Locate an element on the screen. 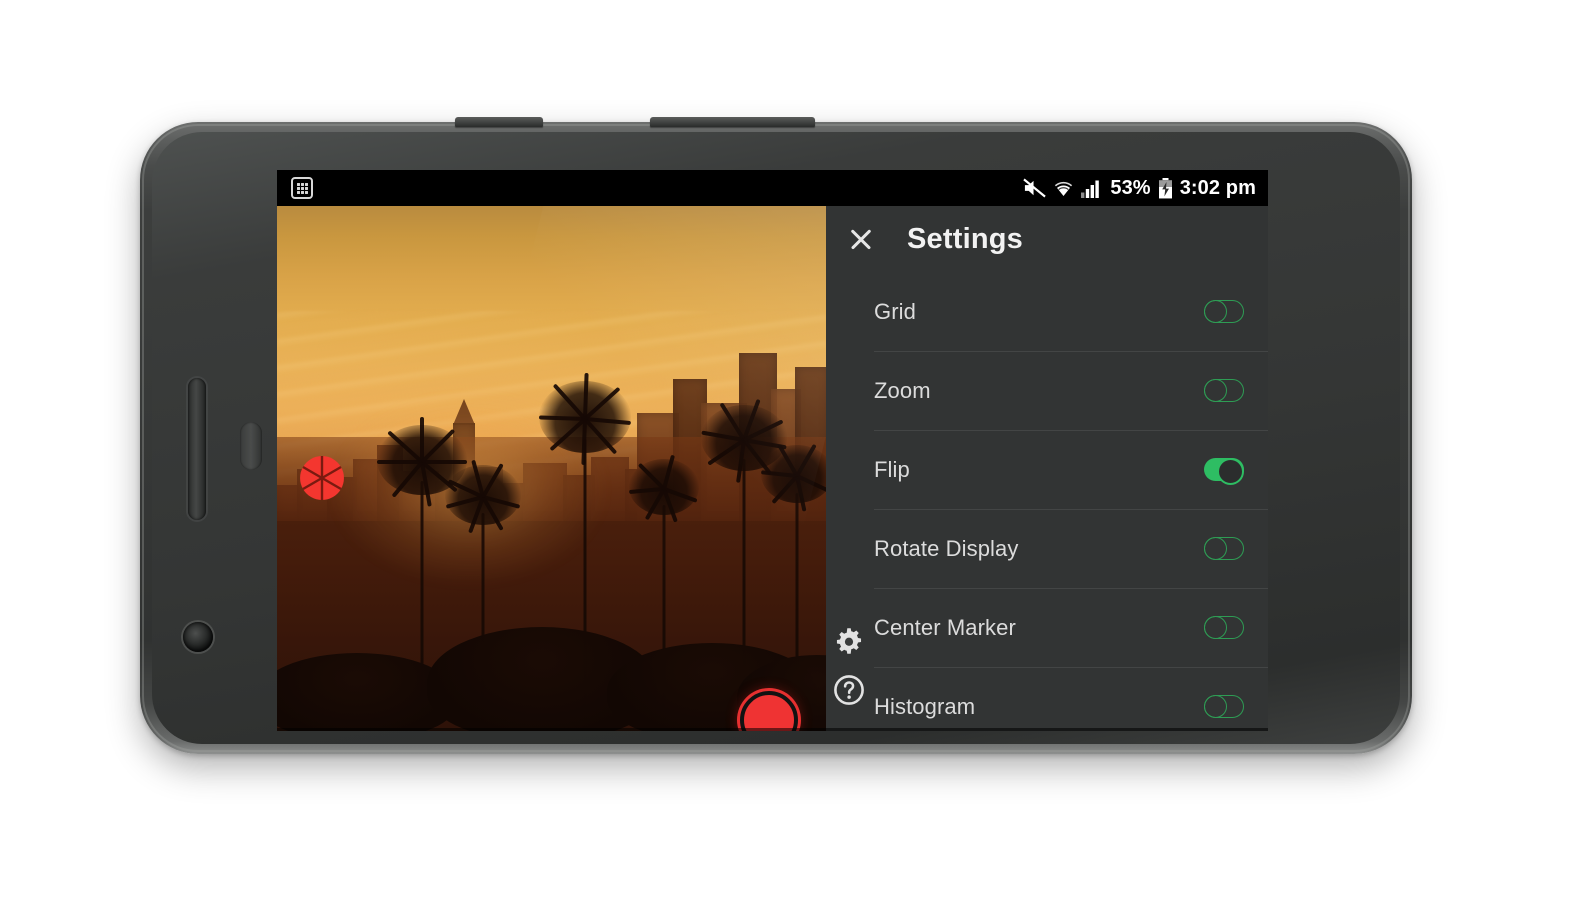  setting-row-zoom: Zoom is located at coordinates (1047, 390).